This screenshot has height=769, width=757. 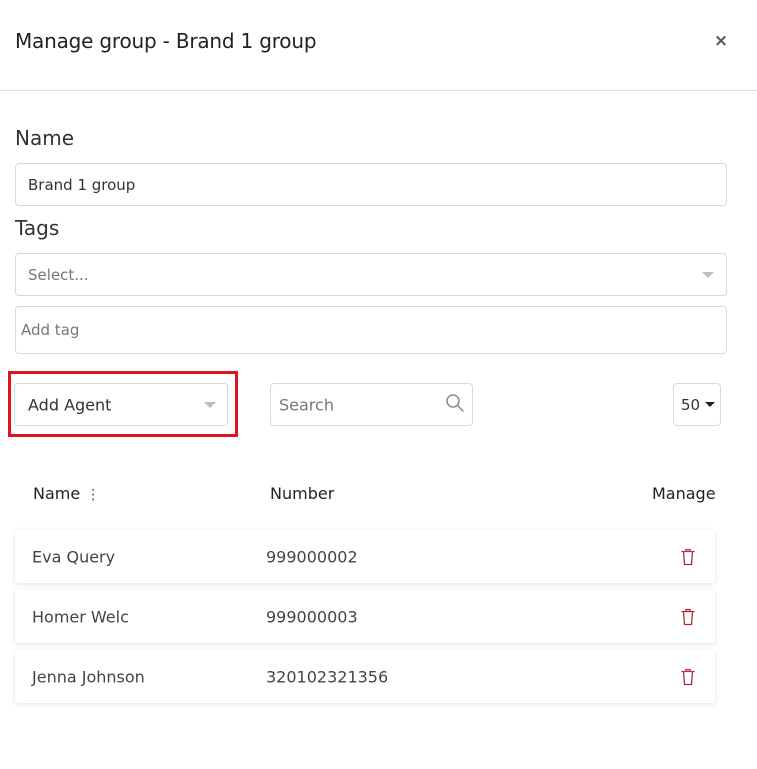 What do you see at coordinates (121, 404) in the screenshot?
I see `add-agent-dropdown: Add Agent` at bounding box center [121, 404].